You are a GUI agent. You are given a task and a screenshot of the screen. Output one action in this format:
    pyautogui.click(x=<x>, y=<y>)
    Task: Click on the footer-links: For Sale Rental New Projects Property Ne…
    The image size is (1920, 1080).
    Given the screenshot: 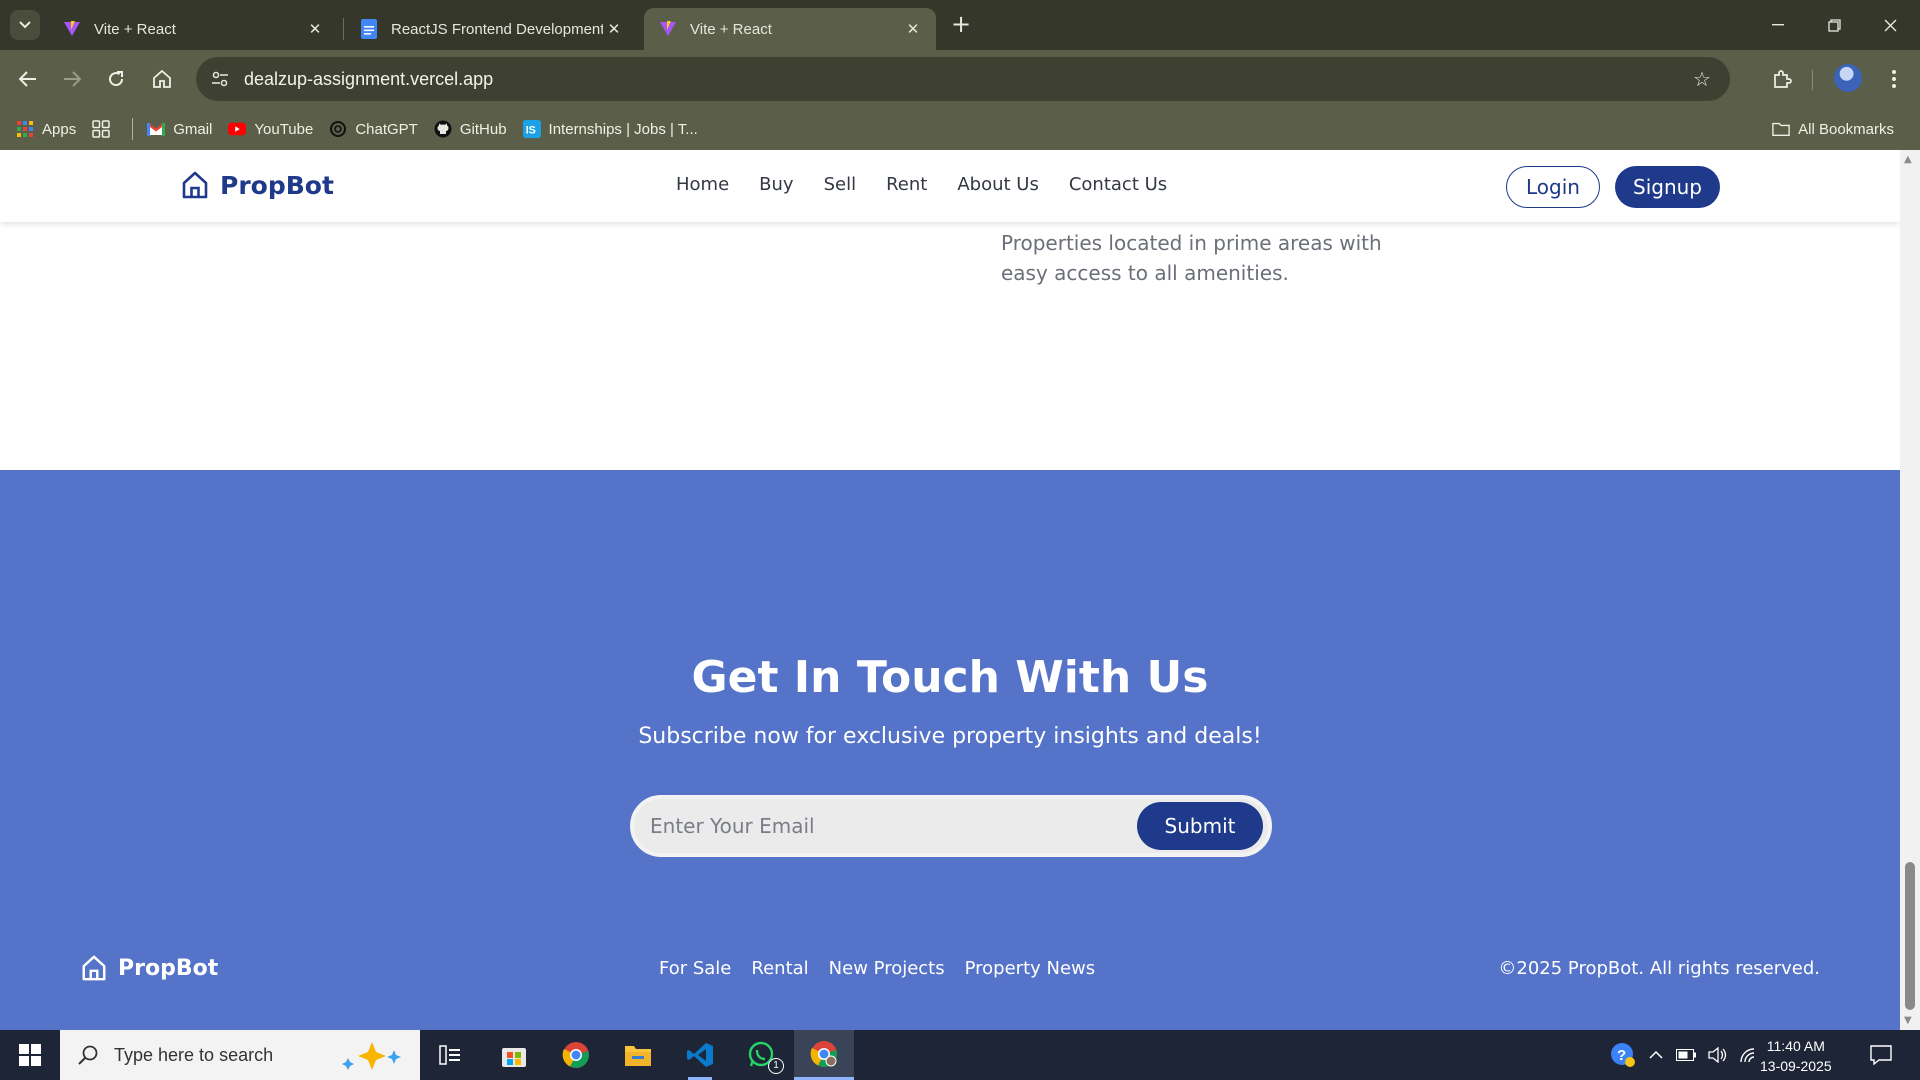 What is the action you would take?
    pyautogui.click(x=877, y=968)
    